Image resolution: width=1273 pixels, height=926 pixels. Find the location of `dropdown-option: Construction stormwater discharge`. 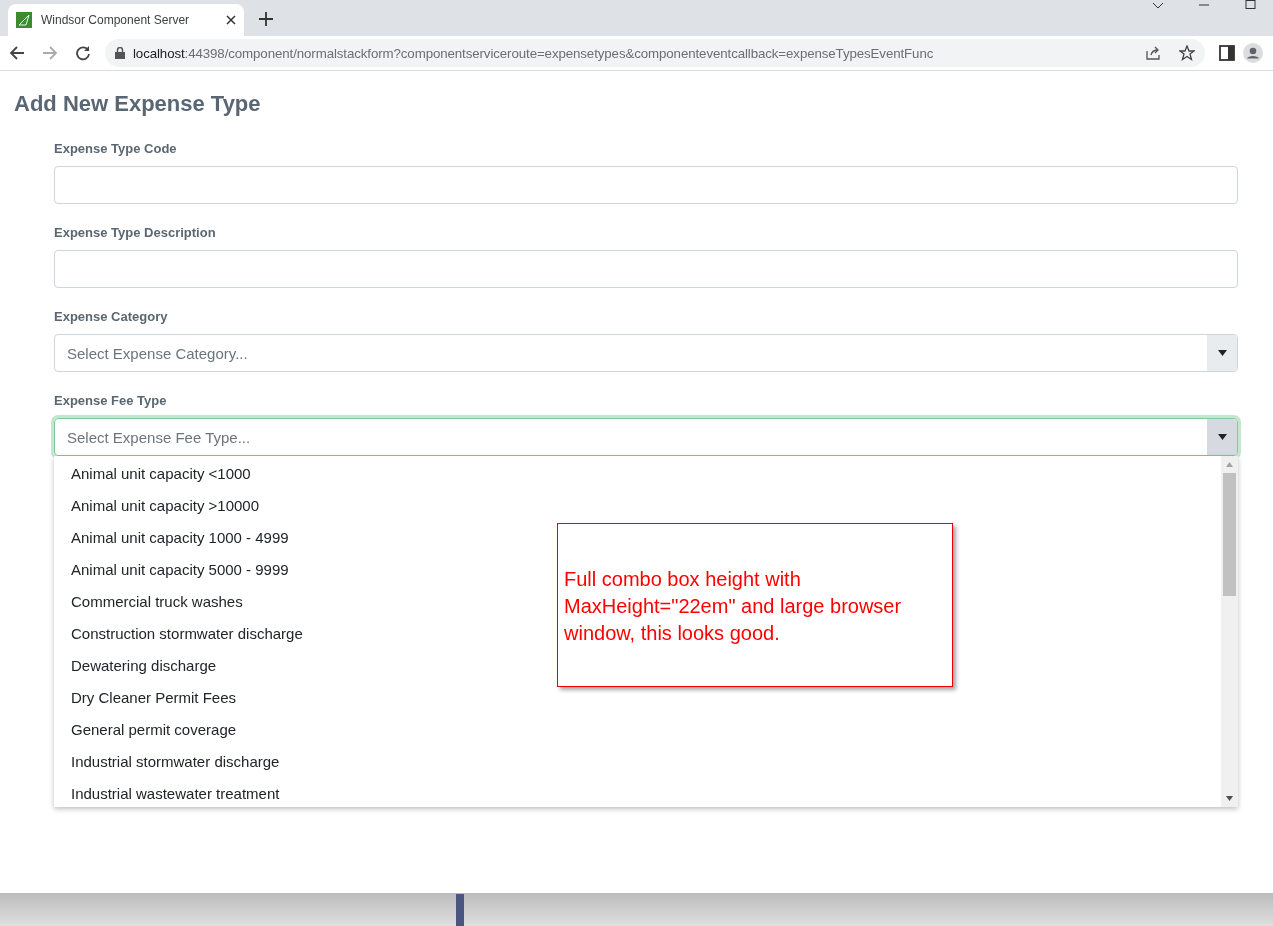

dropdown-option: Construction stormwater discharge is located at coordinates (180, 634).